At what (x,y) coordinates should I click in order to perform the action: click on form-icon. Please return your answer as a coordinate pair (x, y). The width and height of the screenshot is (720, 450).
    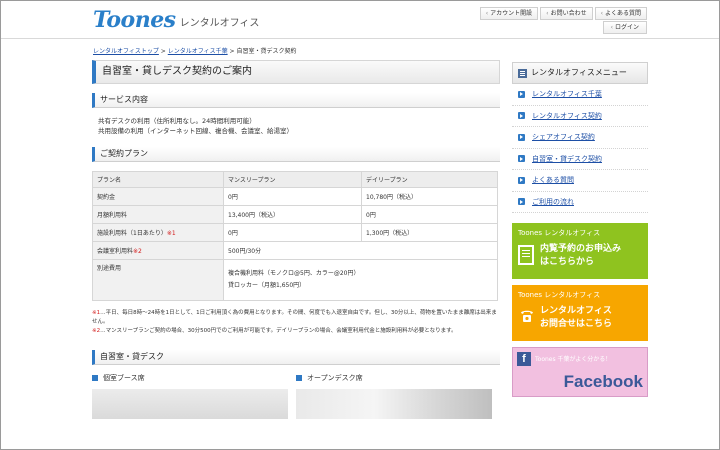
    Looking at the image, I should click on (526, 255).